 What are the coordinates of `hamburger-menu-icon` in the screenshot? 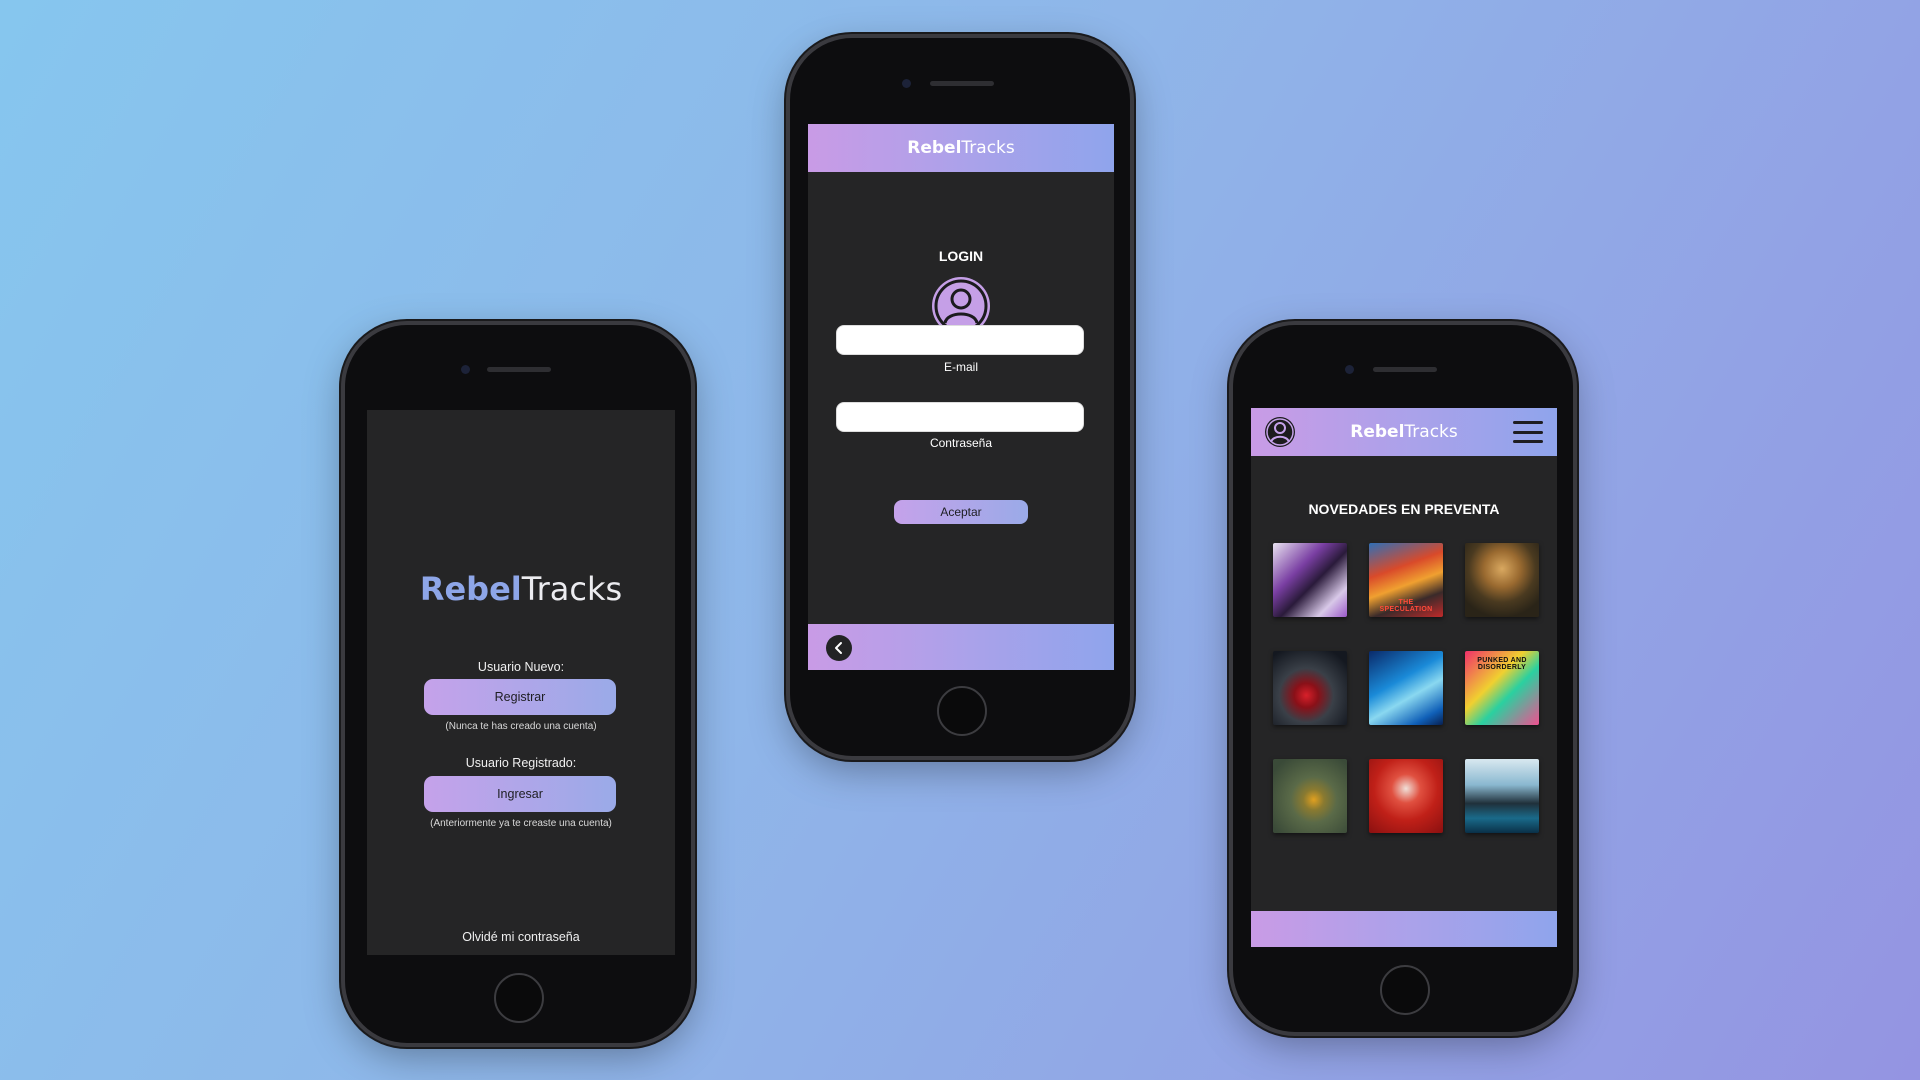 It's located at (1528, 432).